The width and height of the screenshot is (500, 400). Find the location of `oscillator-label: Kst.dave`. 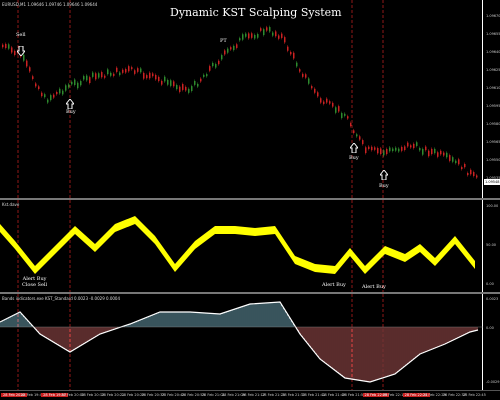

oscillator-label: Kst.dave is located at coordinates (11, 204).